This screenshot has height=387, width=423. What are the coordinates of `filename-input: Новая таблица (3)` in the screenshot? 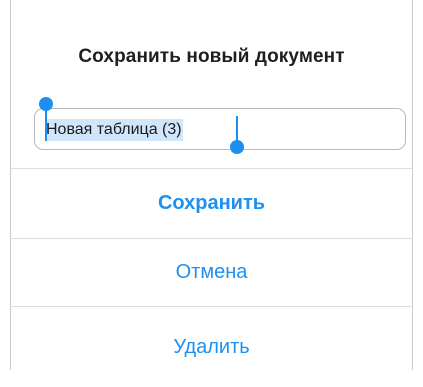 It's located at (220, 129).